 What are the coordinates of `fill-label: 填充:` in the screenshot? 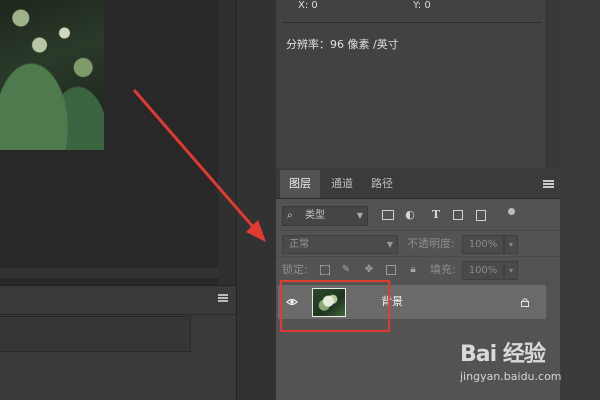 It's located at (443, 269).